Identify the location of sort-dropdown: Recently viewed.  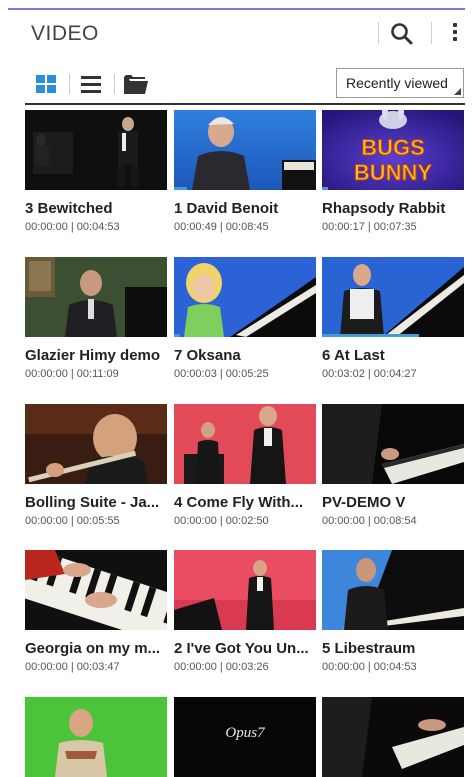
(400, 83).